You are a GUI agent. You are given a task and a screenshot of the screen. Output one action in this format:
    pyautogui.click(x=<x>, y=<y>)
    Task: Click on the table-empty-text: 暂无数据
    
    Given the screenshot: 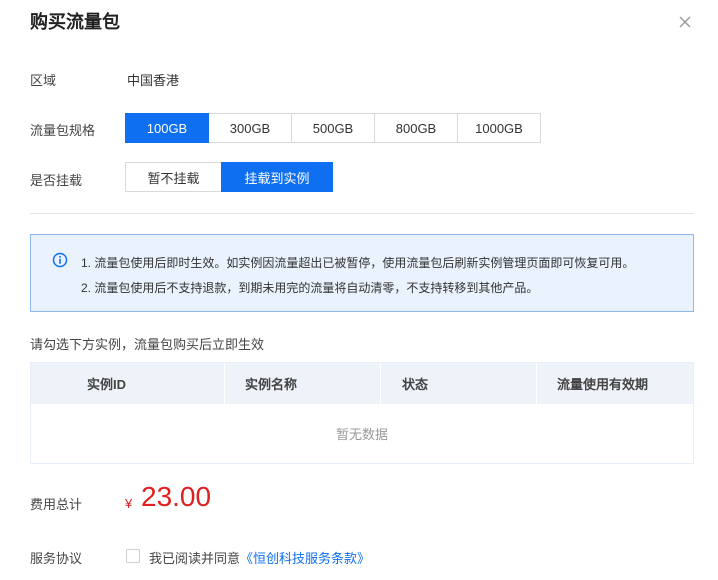 What is the action you would take?
    pyautogui.click(x=361, y=434)
    